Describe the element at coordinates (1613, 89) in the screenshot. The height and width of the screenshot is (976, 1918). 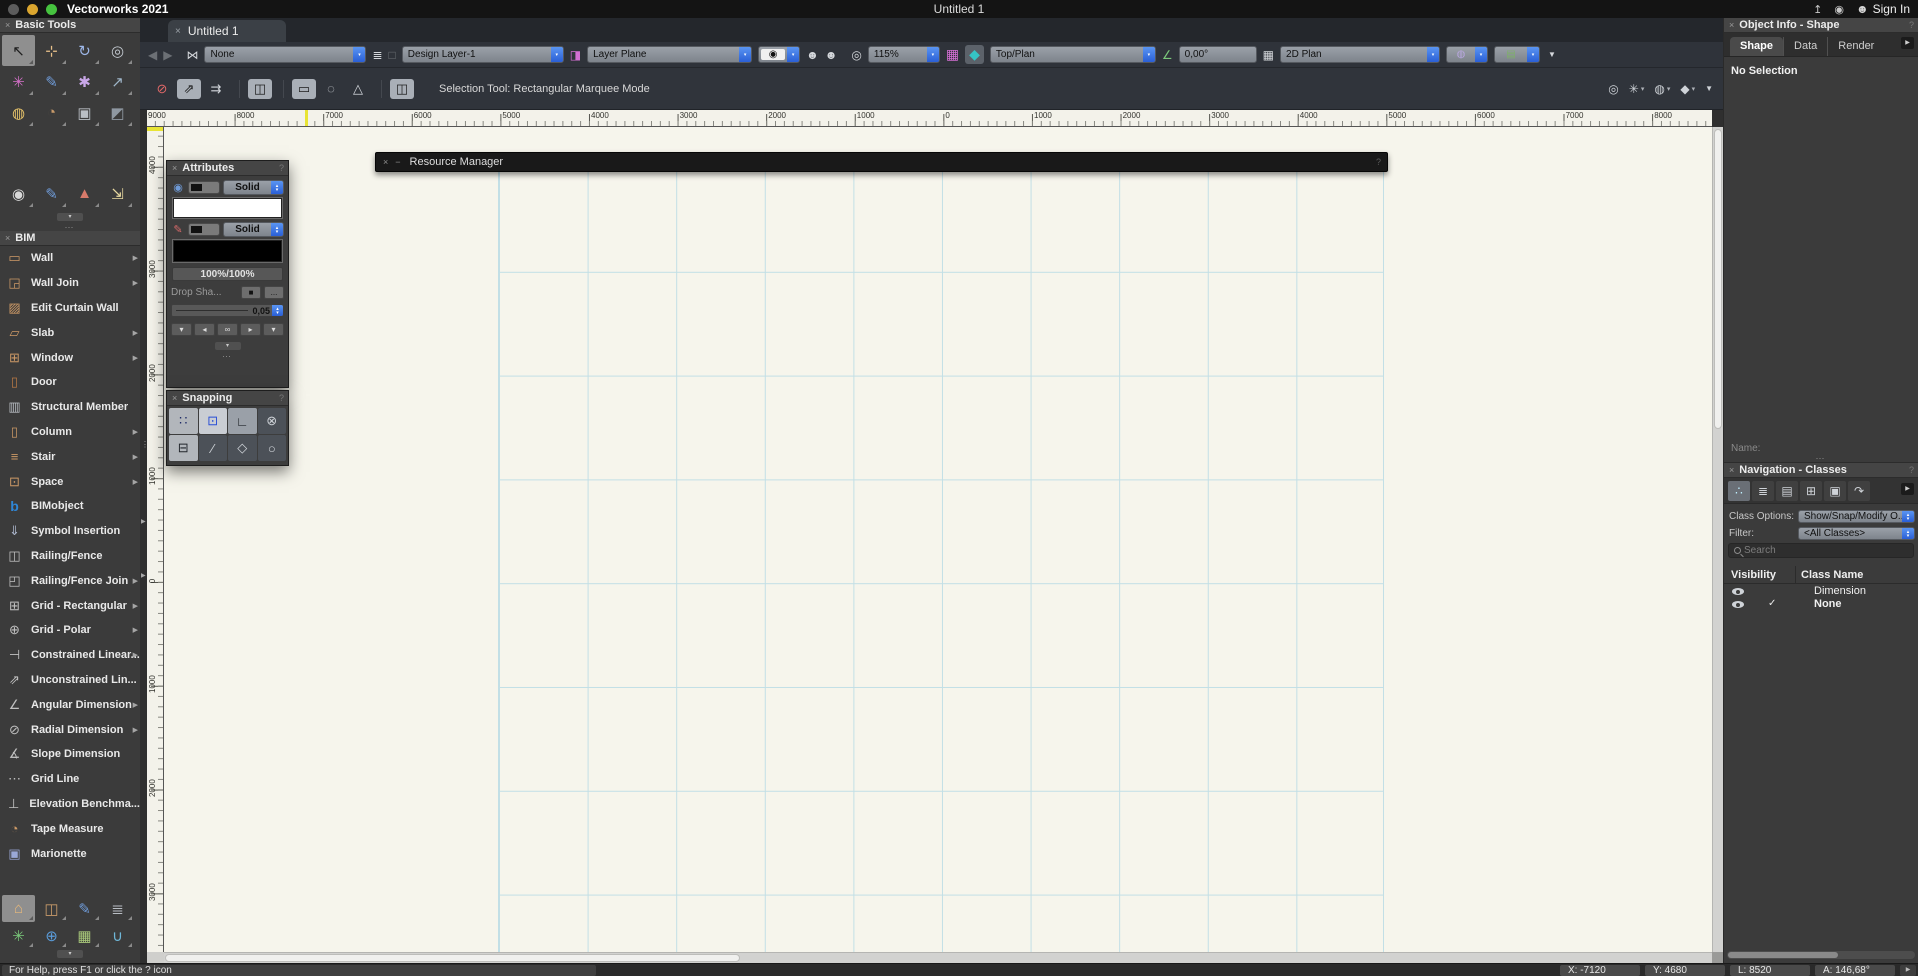
I see `zoom-line-thickness-icon: ◎` at that location.